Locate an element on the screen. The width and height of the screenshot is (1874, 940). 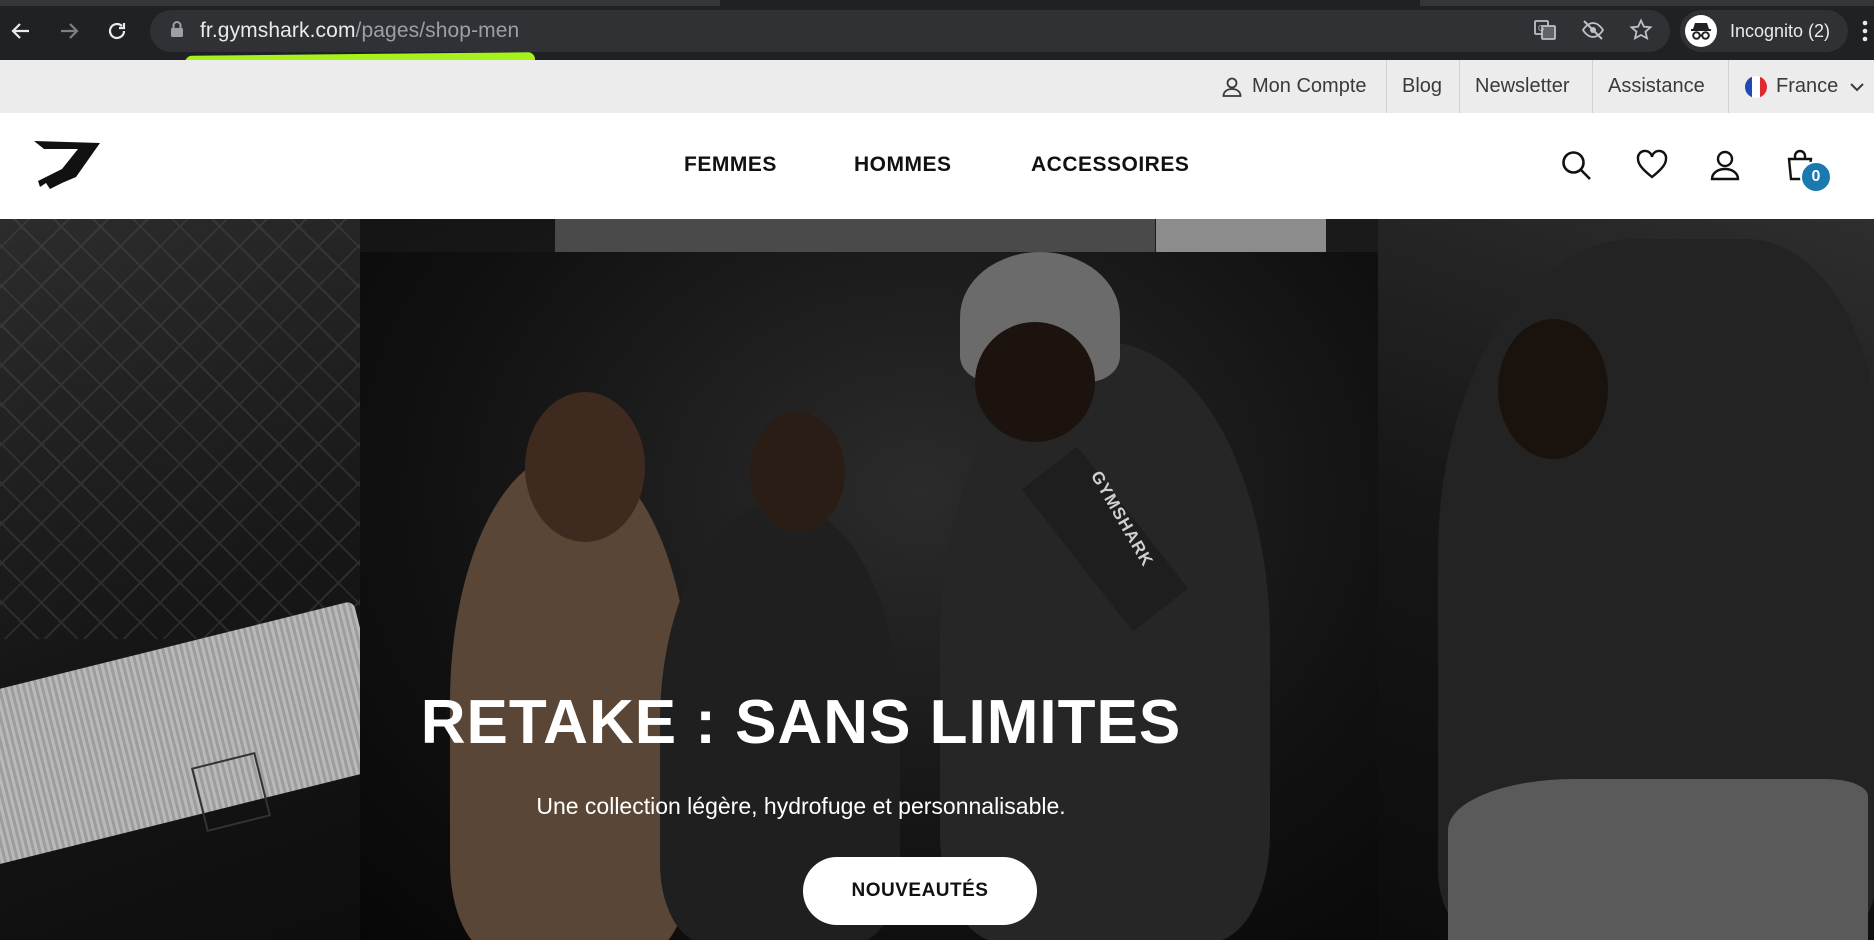
eye-off-icon is located at coordinates (1593, 30).